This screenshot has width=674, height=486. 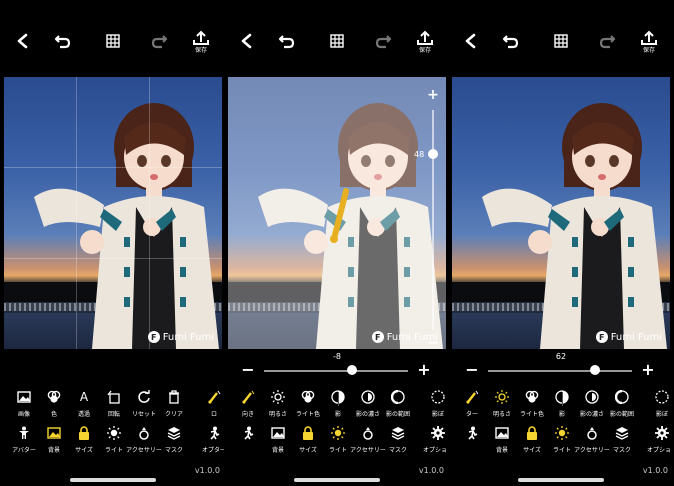 What do you see at coordinates (340, 217) in the screenshot?
I see `light-direction-handle` at bounding box center [340, 217].